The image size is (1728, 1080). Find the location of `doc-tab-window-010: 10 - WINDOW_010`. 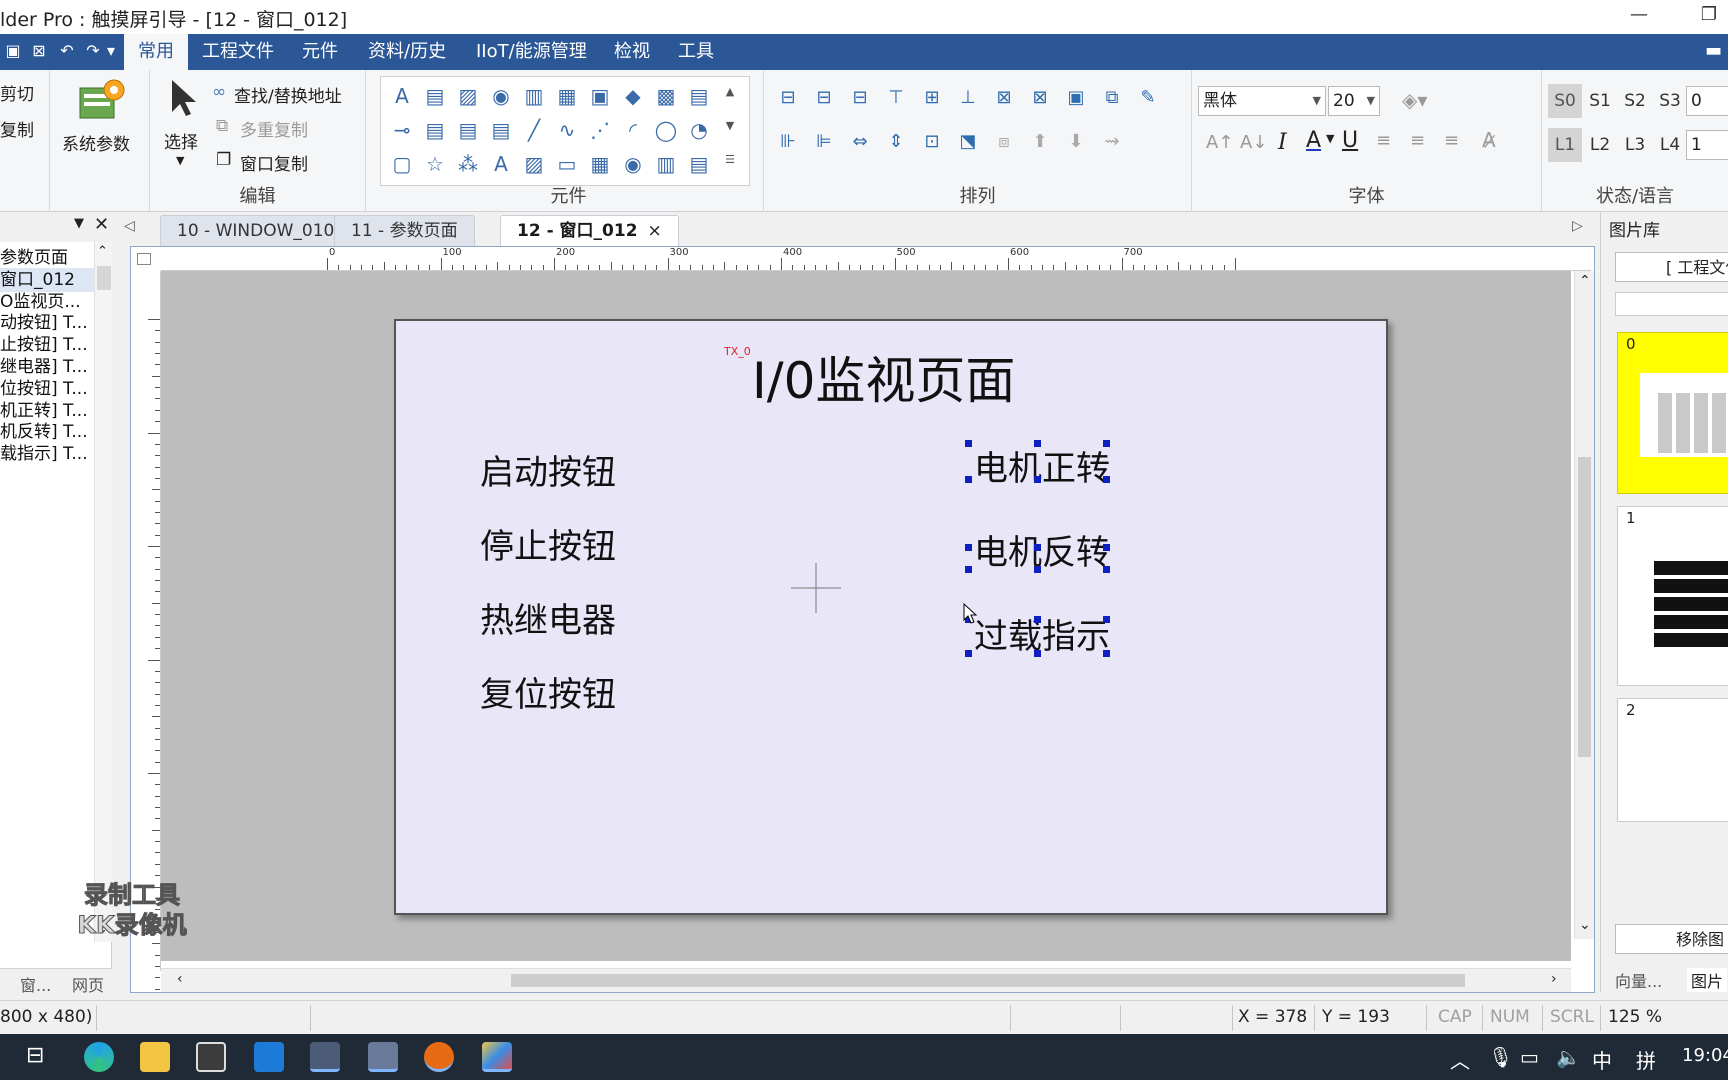

doc-tab-window-010: 10 - WINDOW_010 is located at coordinates (256, 230).